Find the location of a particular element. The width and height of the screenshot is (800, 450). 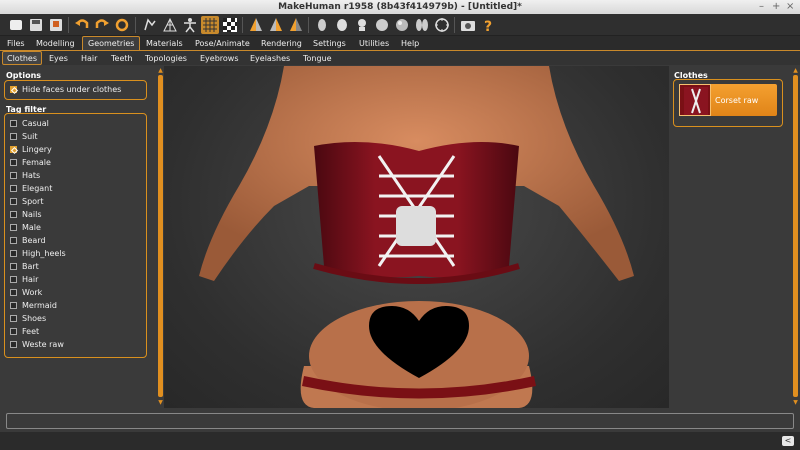

tag-feet: Feet is located at coordinates (24, 331).